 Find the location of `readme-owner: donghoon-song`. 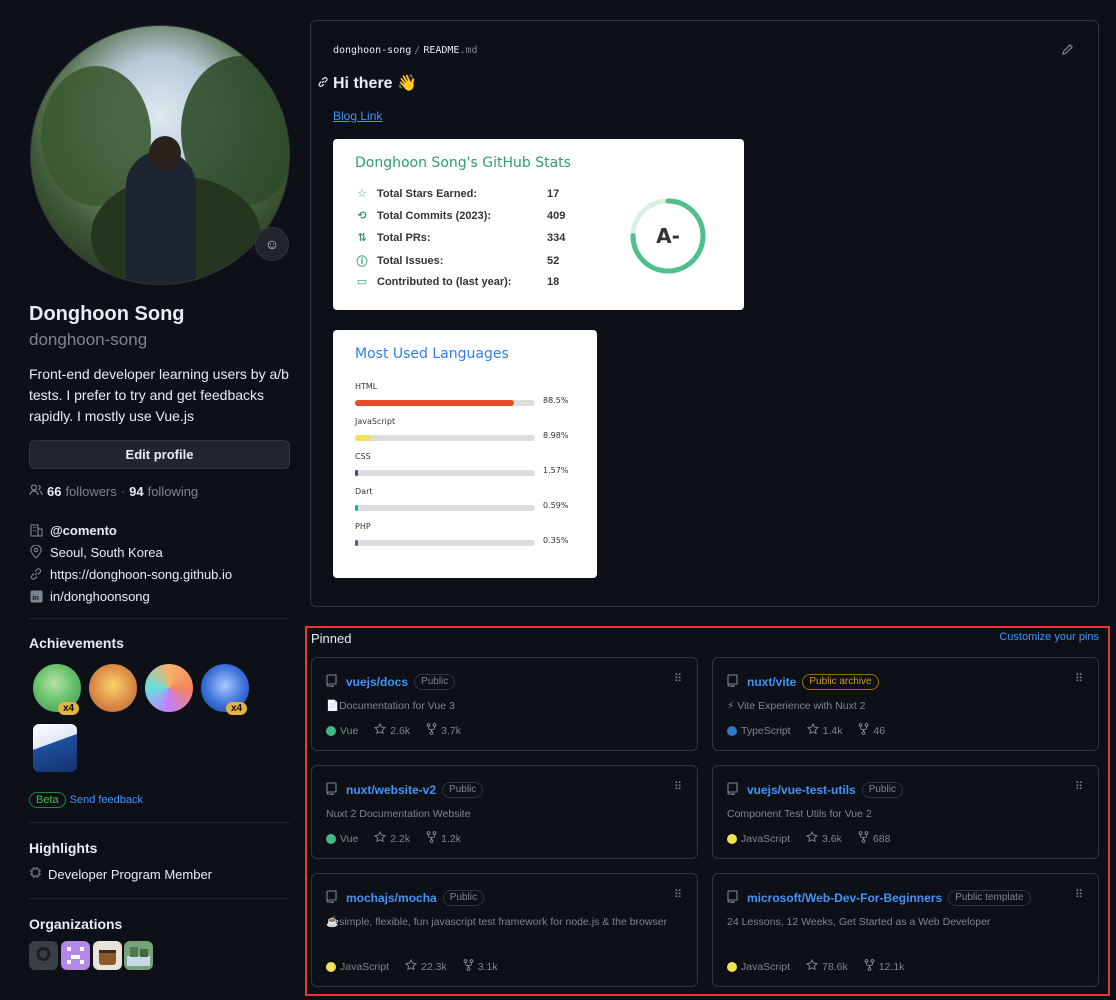

readme-owner: donghoon-song is located at coordinates (372, 50).